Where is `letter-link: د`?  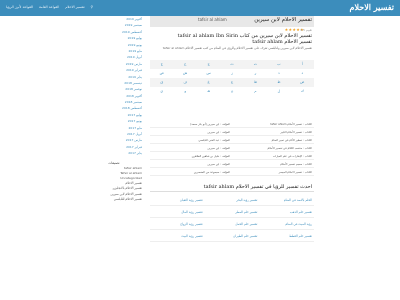 letter-link: د is located at coordinates (302, 73).